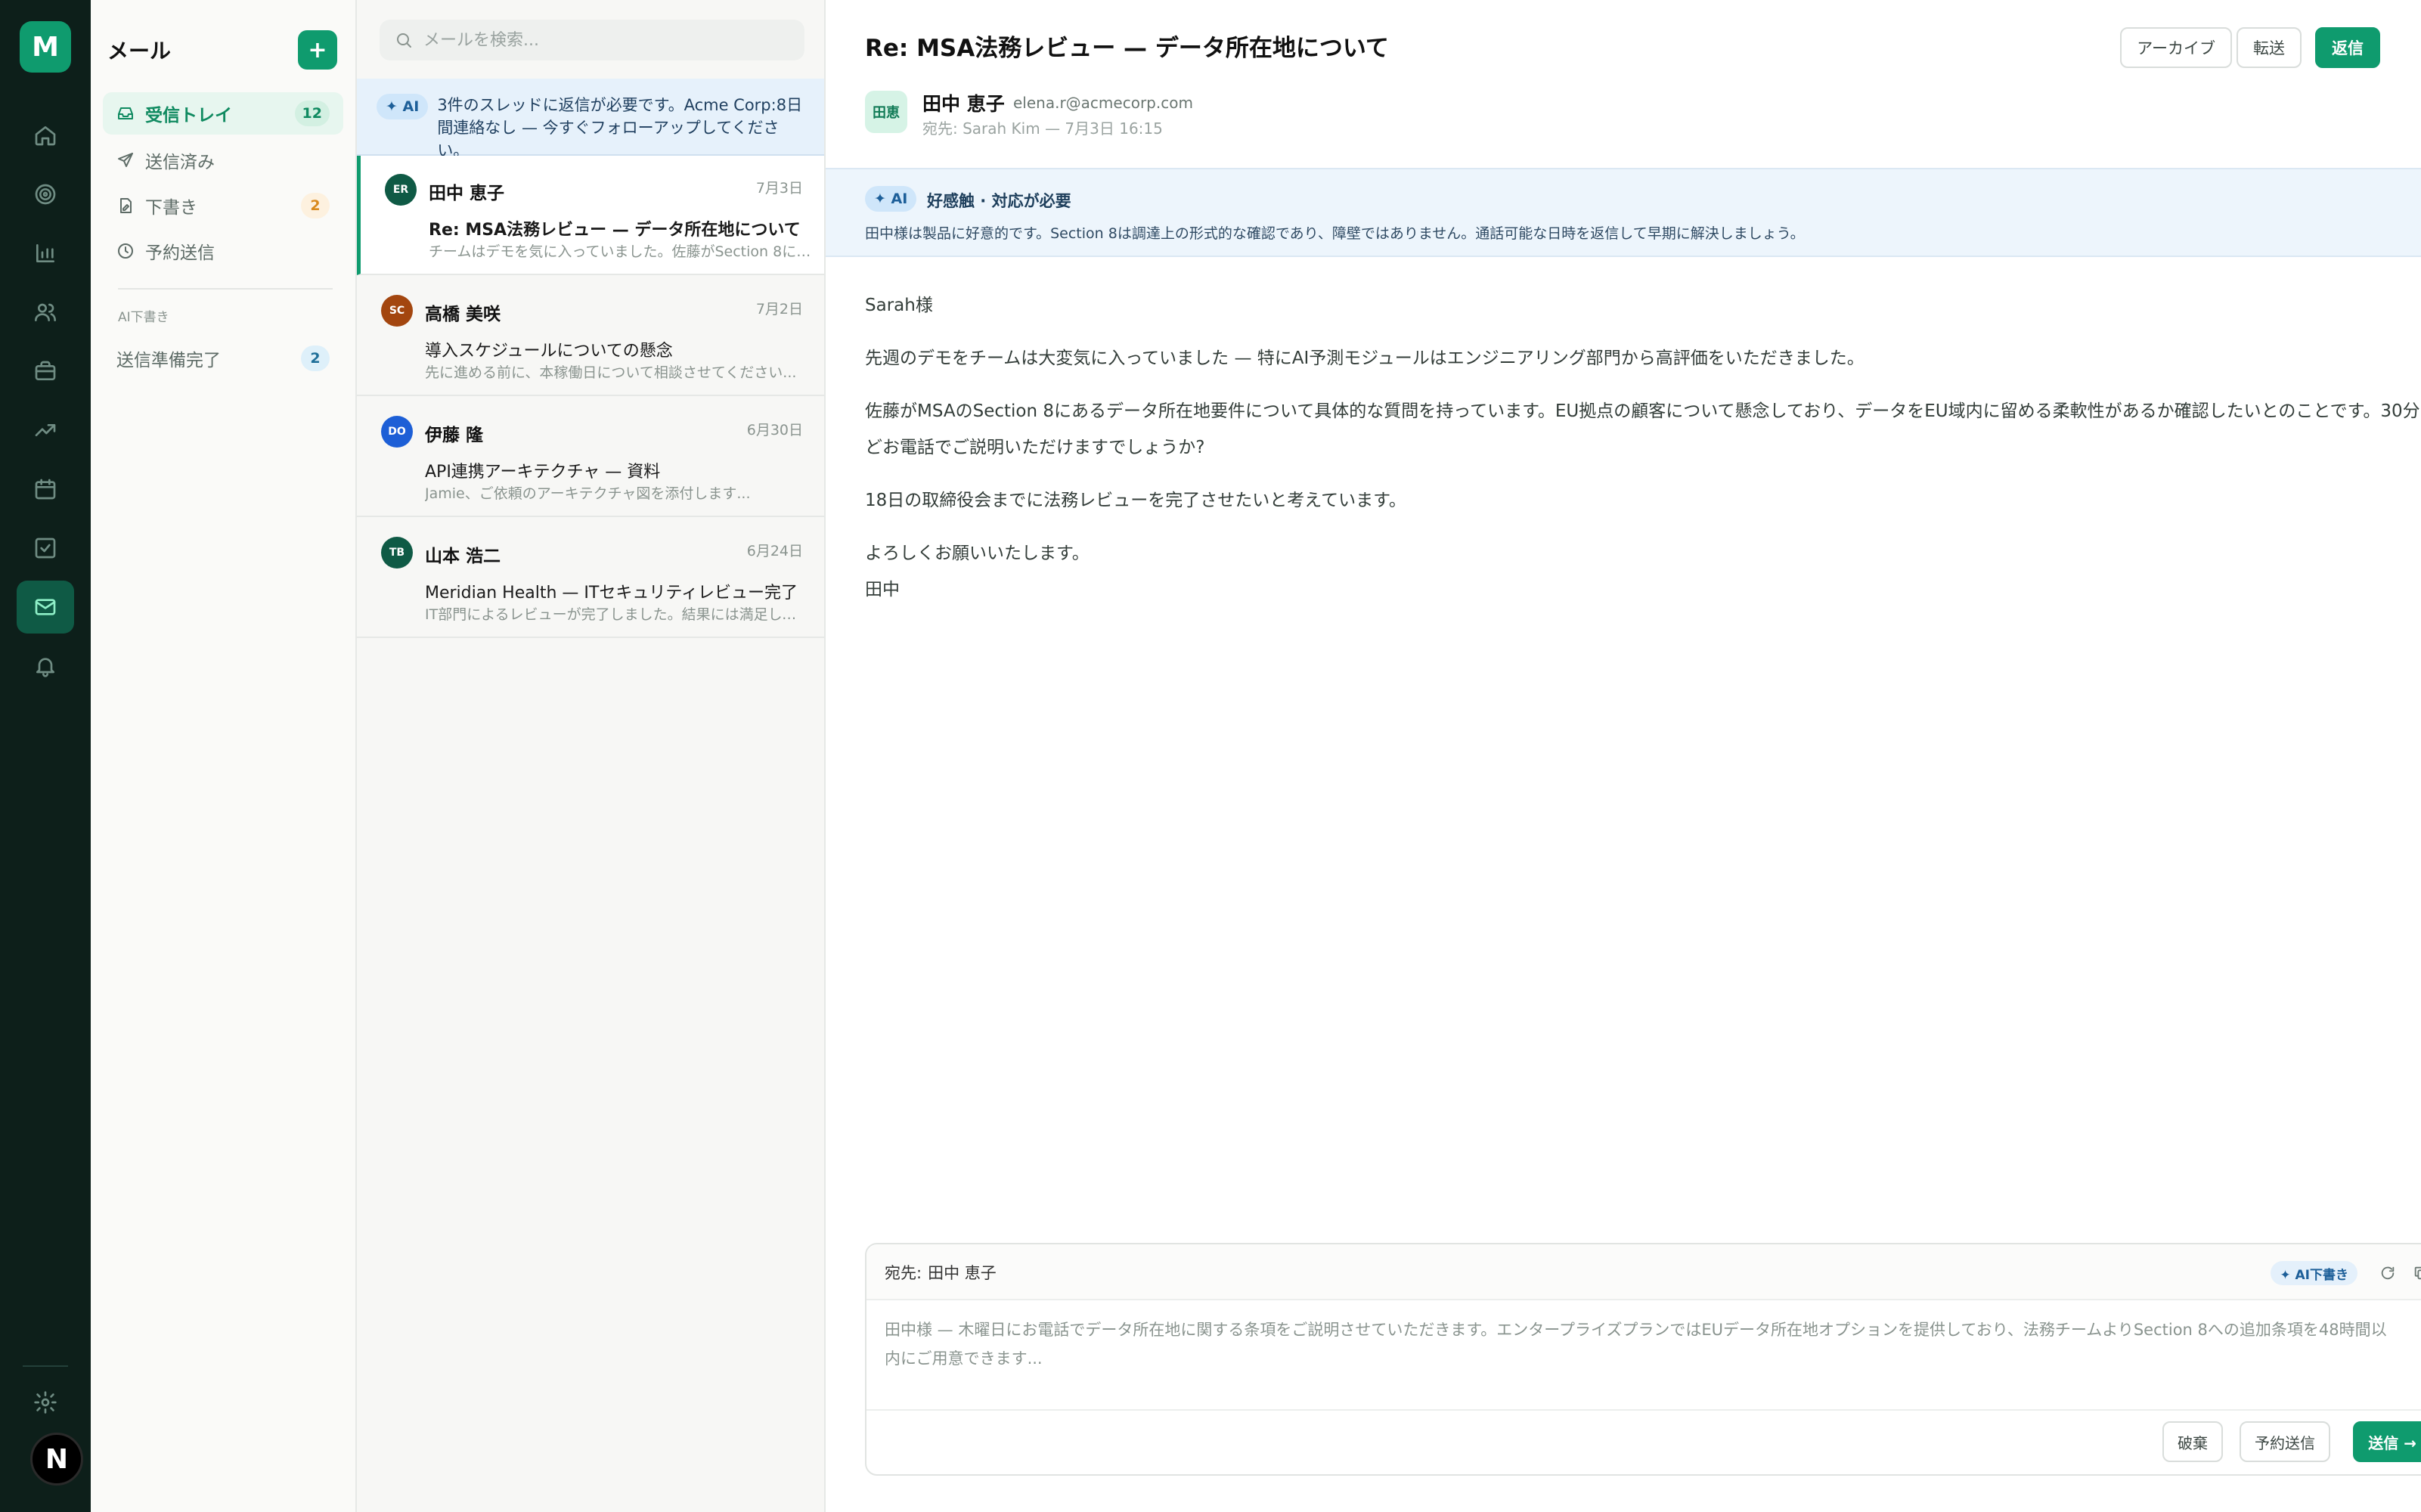 Image resolution: width=2421 pixels, height=1512 pixels. I want to click on send-icon, so click(126, 160).